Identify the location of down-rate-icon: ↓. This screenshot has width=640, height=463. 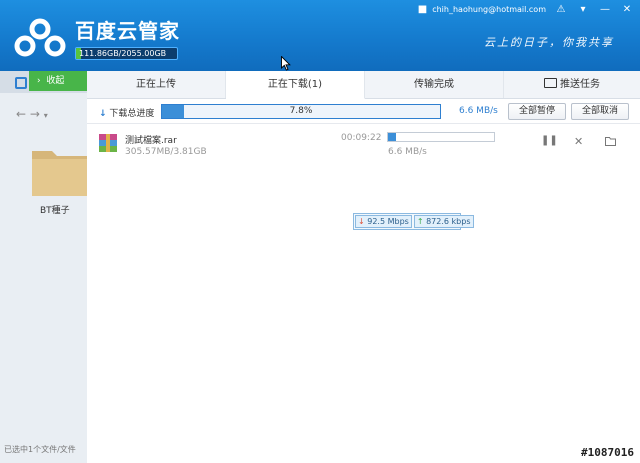
(361, 221).